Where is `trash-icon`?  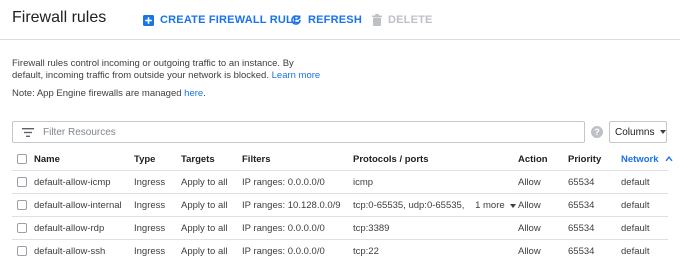 trash-icon is located at coordinates (377, 20).